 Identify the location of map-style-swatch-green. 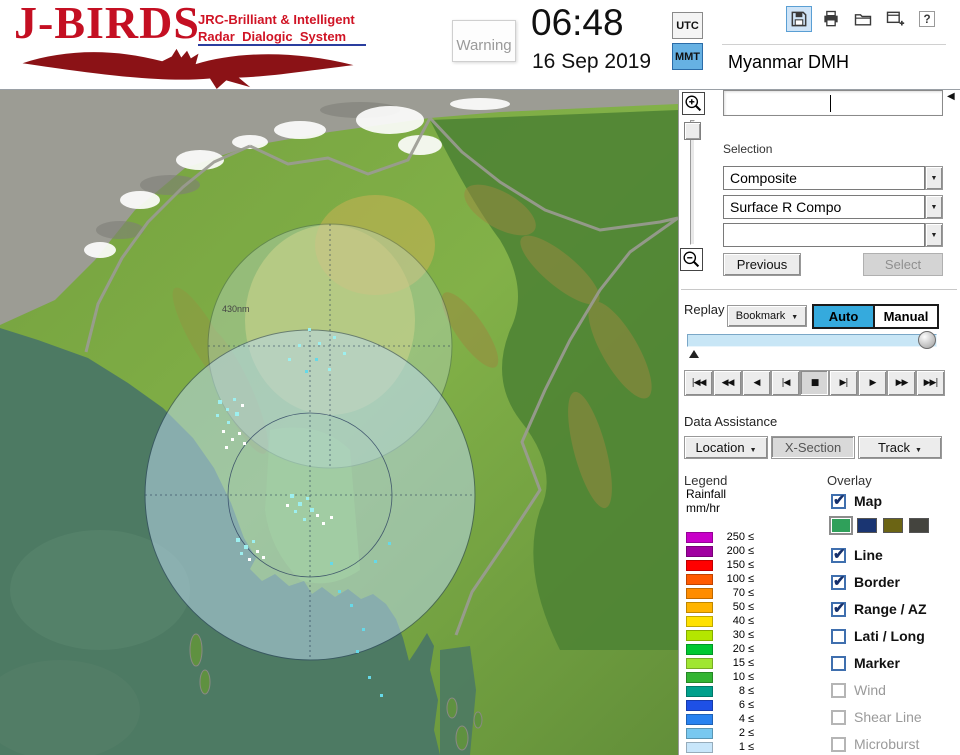
(841, 525).